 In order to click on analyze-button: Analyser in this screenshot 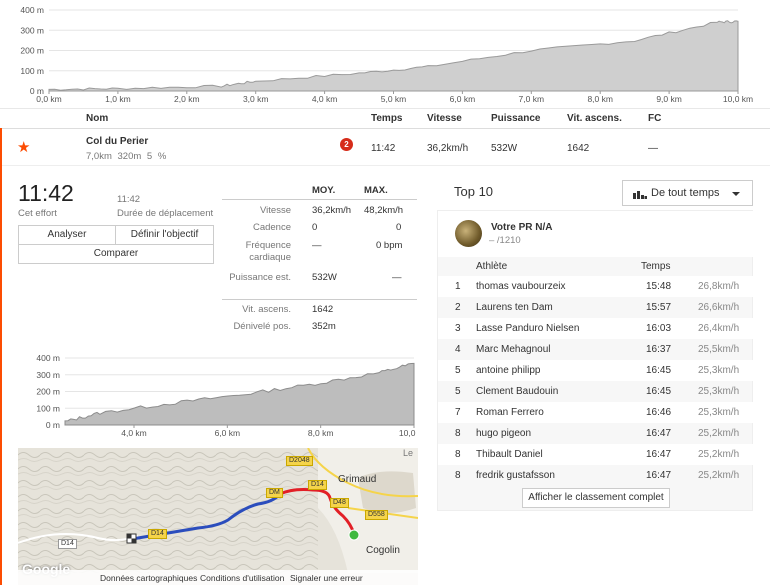, I will do `click(67, 235)`.